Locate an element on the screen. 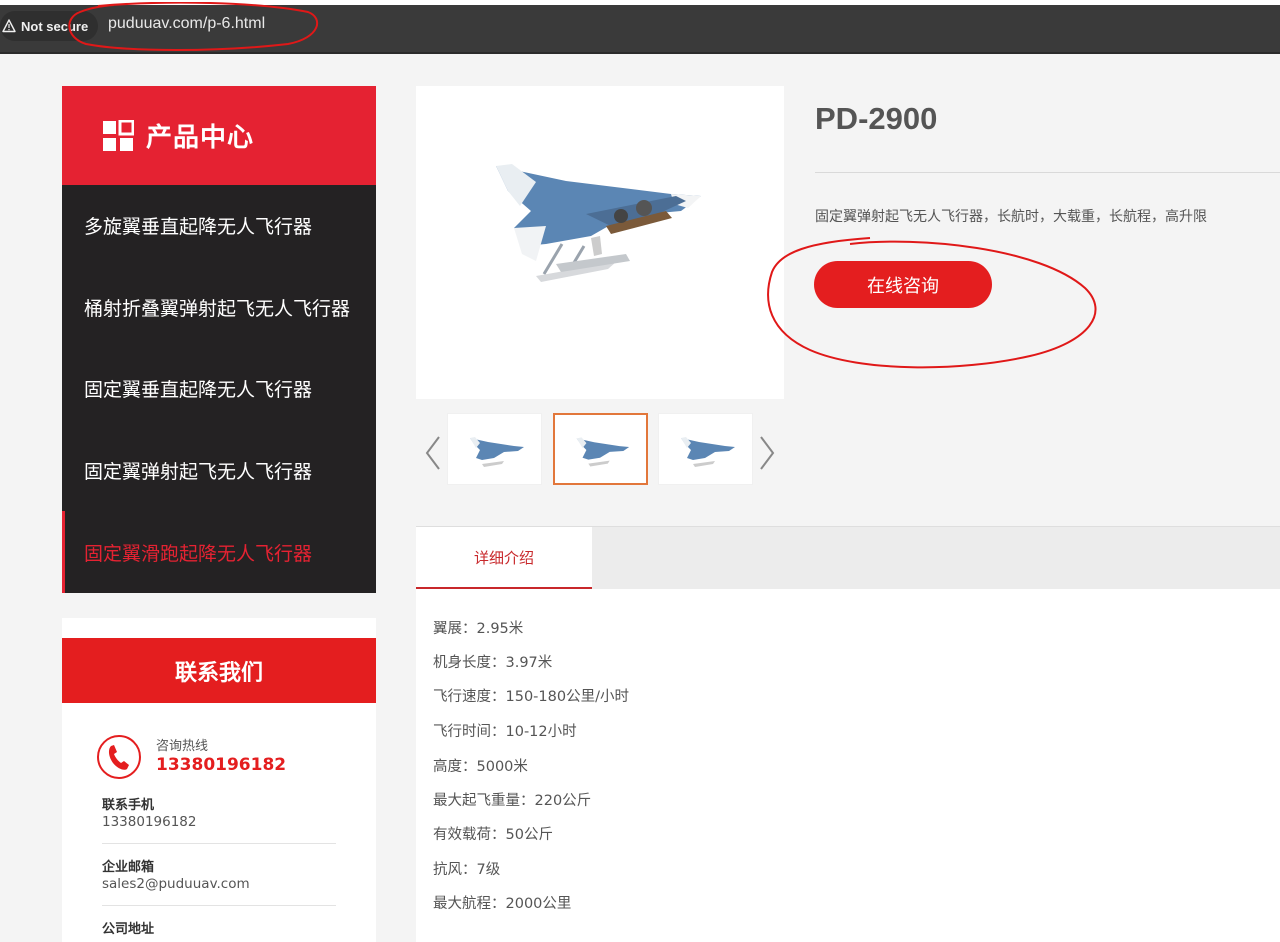  product-main-image is located at coordinates (600, 242).